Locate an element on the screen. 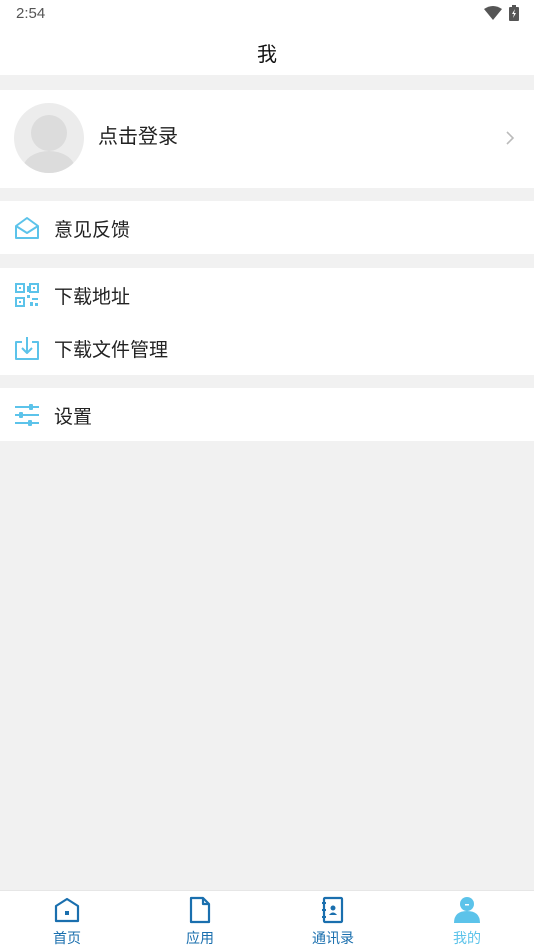 The image size is (534, 951). nav-label: 通讯录 is located at coordinates (333, 939).